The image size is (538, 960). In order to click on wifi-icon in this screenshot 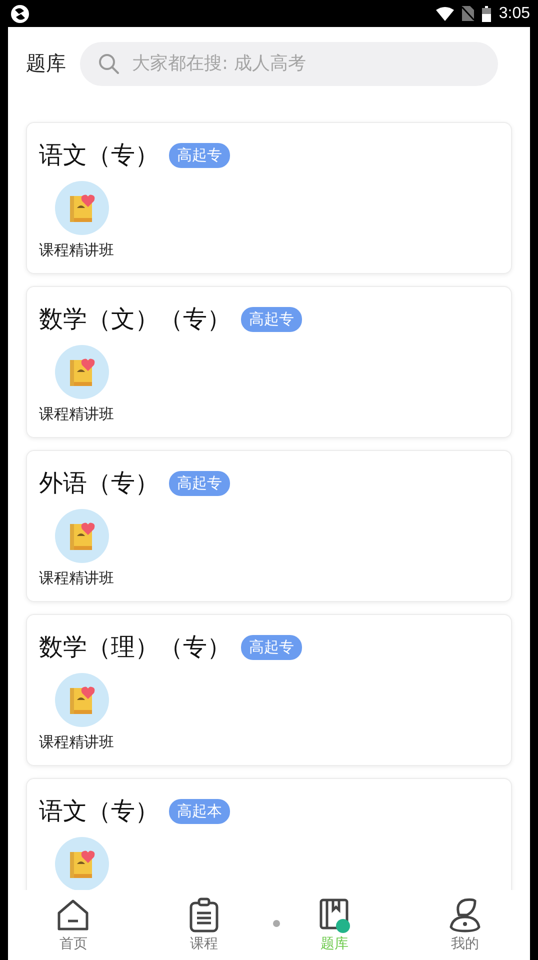, I will do `click(445, 13)`.